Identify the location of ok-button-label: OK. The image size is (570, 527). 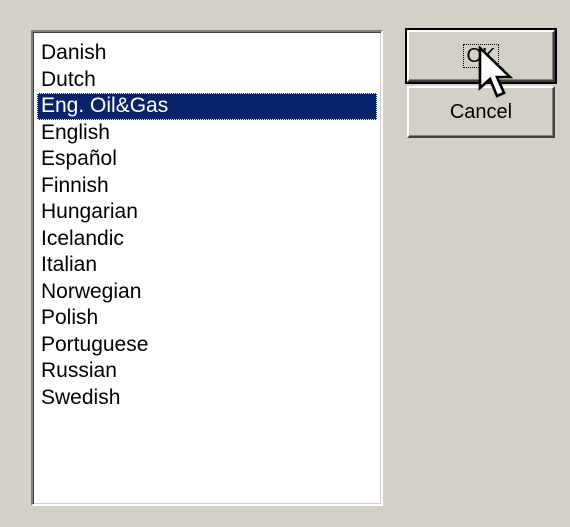
(481, 56).